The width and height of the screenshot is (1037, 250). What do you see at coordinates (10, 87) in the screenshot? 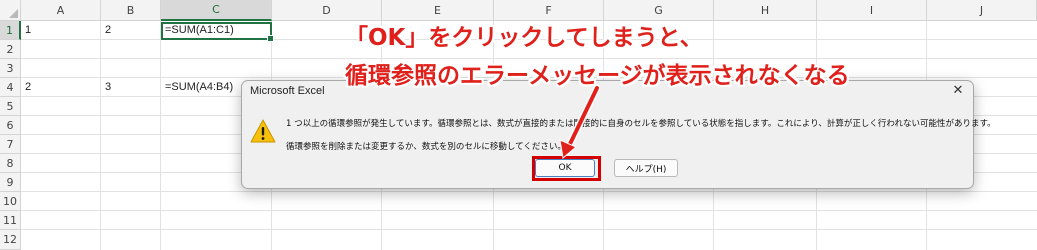
I see `row-header-4: 4` at bounding box center [10, 87].